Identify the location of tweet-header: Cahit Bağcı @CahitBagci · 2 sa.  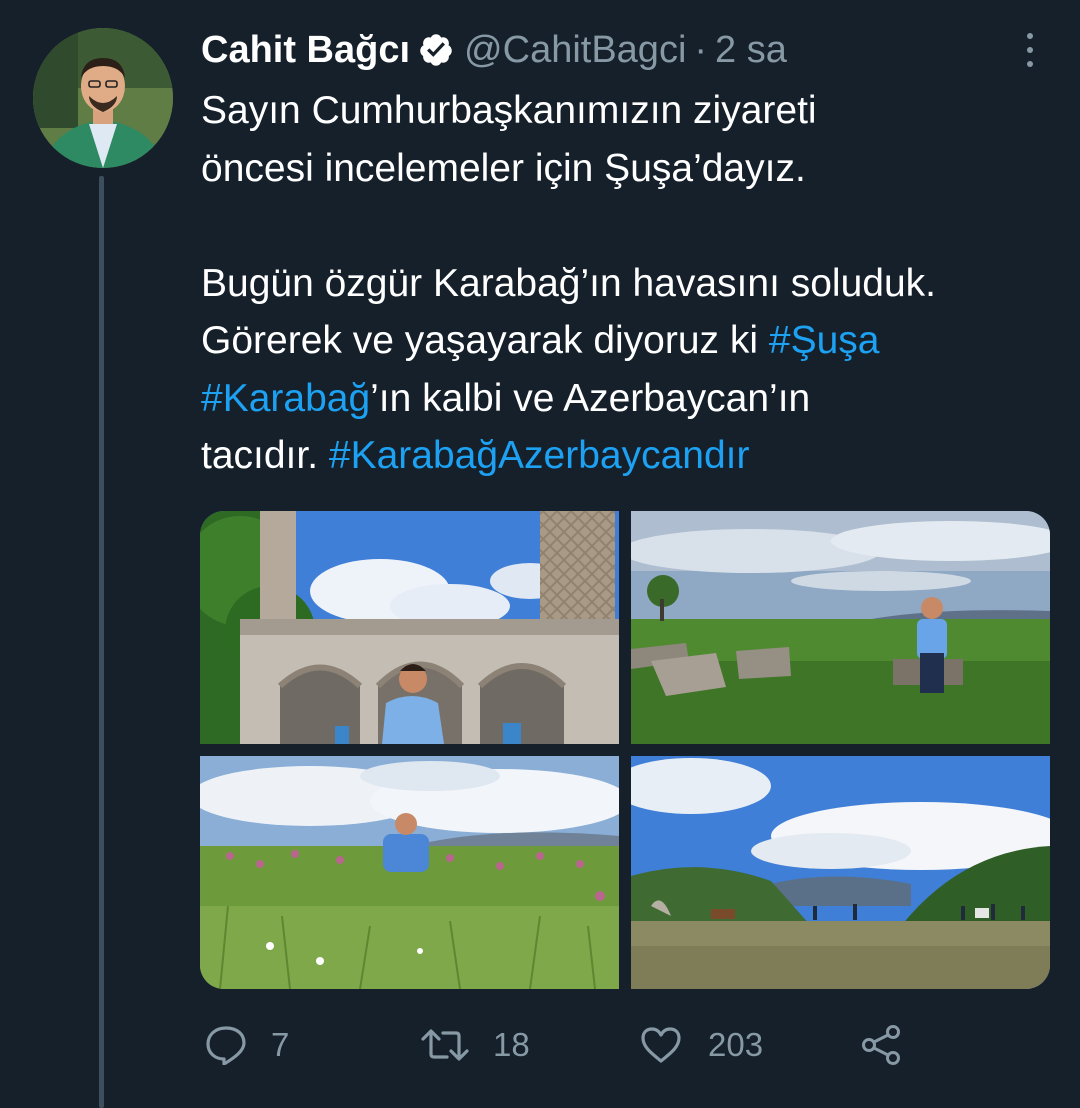
(620, 50).